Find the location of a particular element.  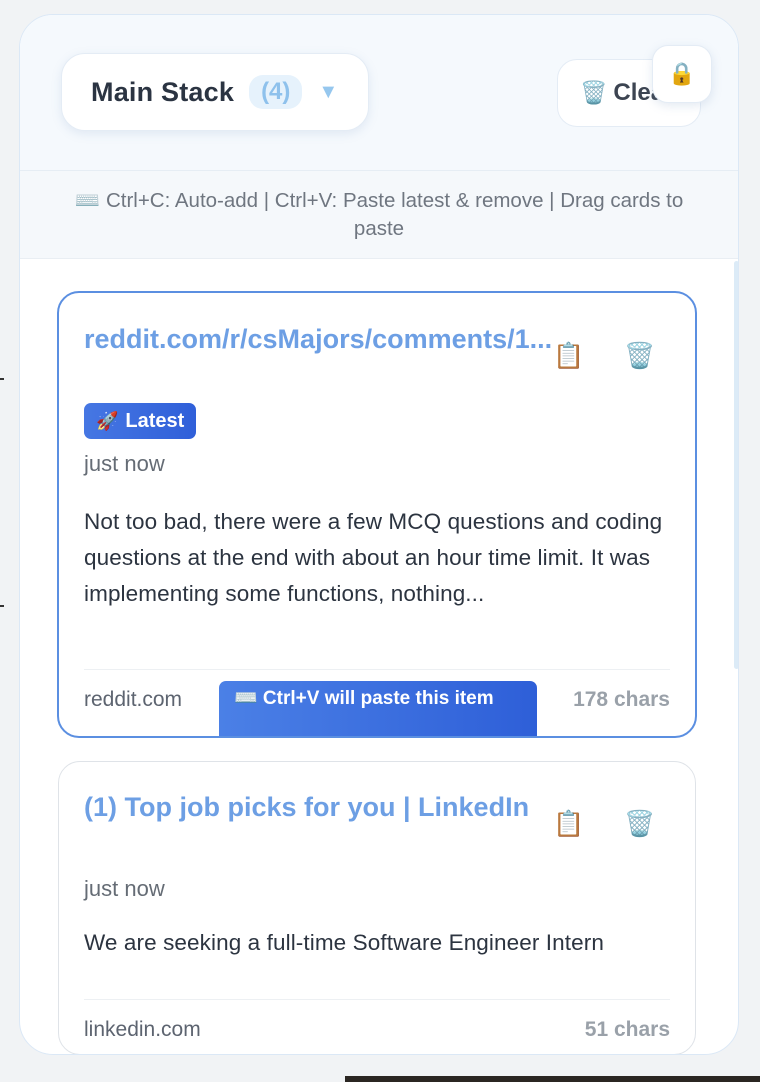

stack-count-badge: (4) is located at coordinates (276, 92).